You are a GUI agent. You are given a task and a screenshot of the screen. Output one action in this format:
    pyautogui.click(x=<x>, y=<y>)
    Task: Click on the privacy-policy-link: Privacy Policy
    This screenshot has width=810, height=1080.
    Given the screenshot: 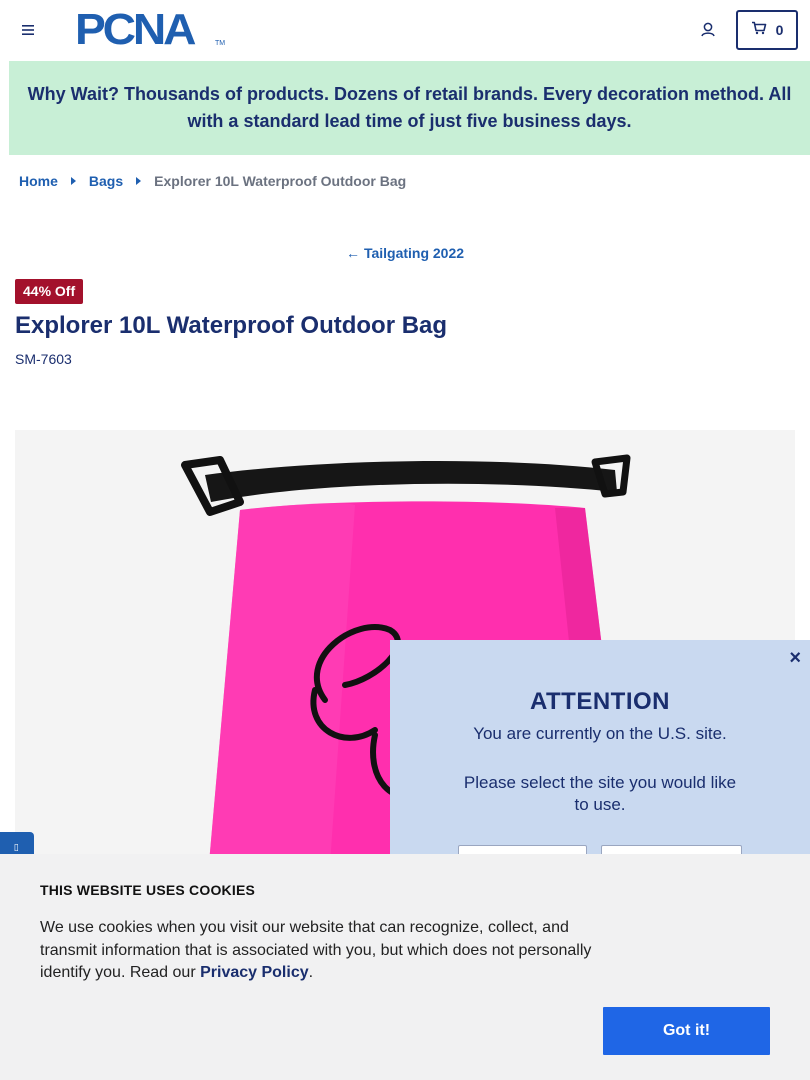 What is the action you would take?
    pyautogui.click(x=254, y=972)
    